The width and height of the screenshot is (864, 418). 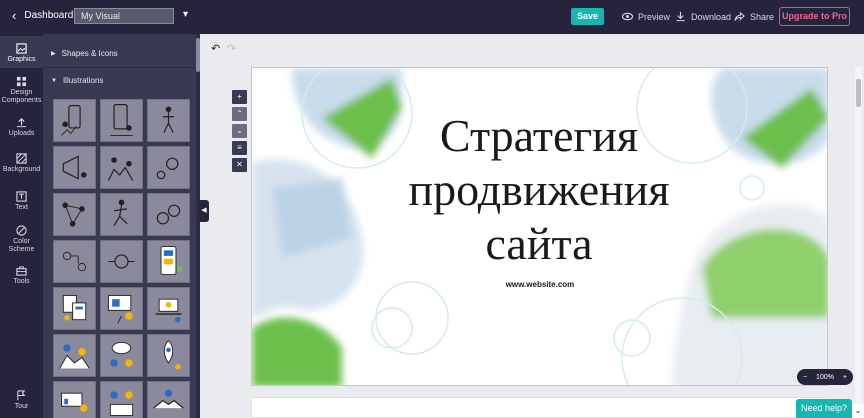 What do you see at coordinates (845, 377) in the screenshot?
I see `zoom-in-button: +` at bounding box center [845, 377].